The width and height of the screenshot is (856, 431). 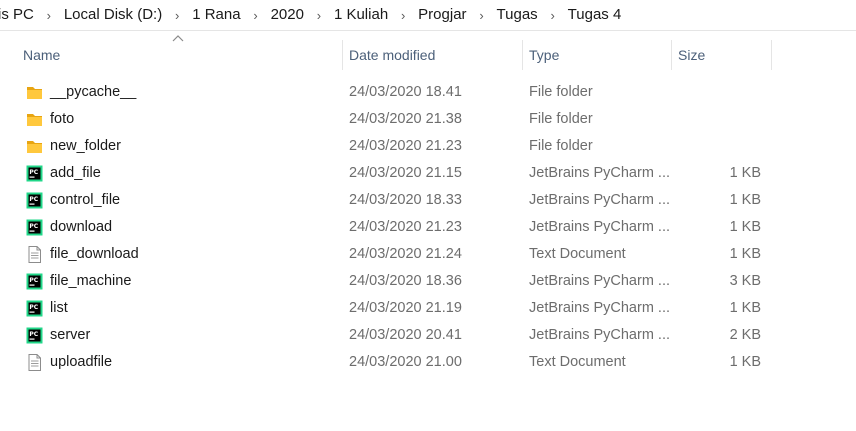 I want to click on breadcrumb-item: Tugas 4, so click(x=595, y=15).